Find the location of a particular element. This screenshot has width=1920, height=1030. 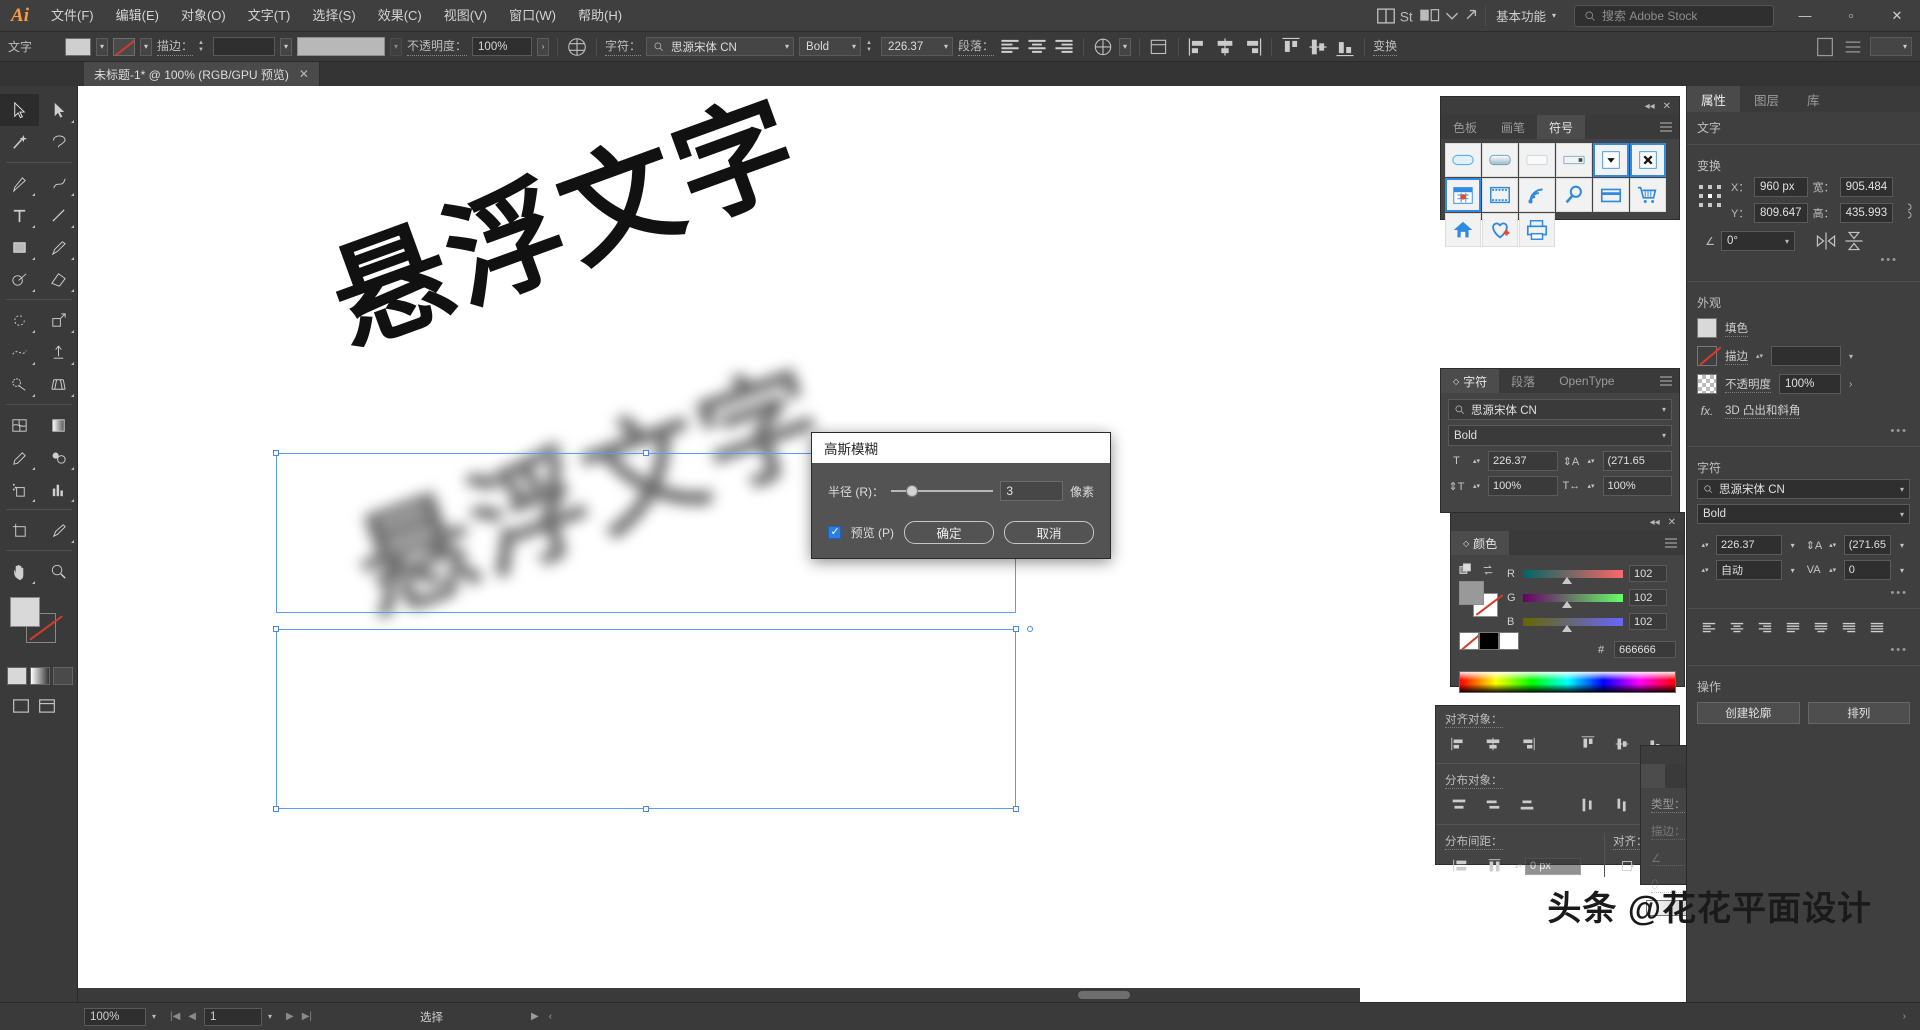

prop-font-size-group: ▴▾ 226.37 ▾ is located at coordinates (1749, 545).